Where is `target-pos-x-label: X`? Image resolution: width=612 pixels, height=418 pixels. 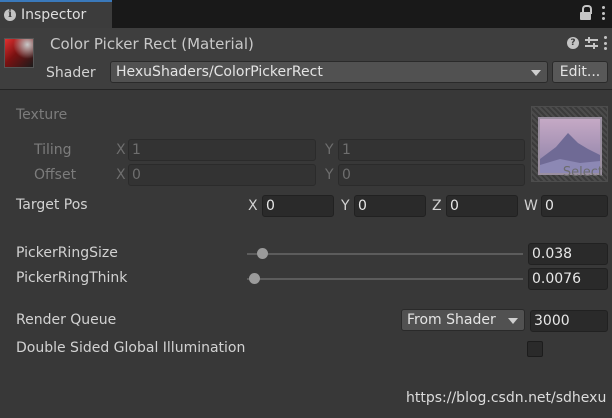
target-pos-x-label: X is located at coordinates (253, 206).